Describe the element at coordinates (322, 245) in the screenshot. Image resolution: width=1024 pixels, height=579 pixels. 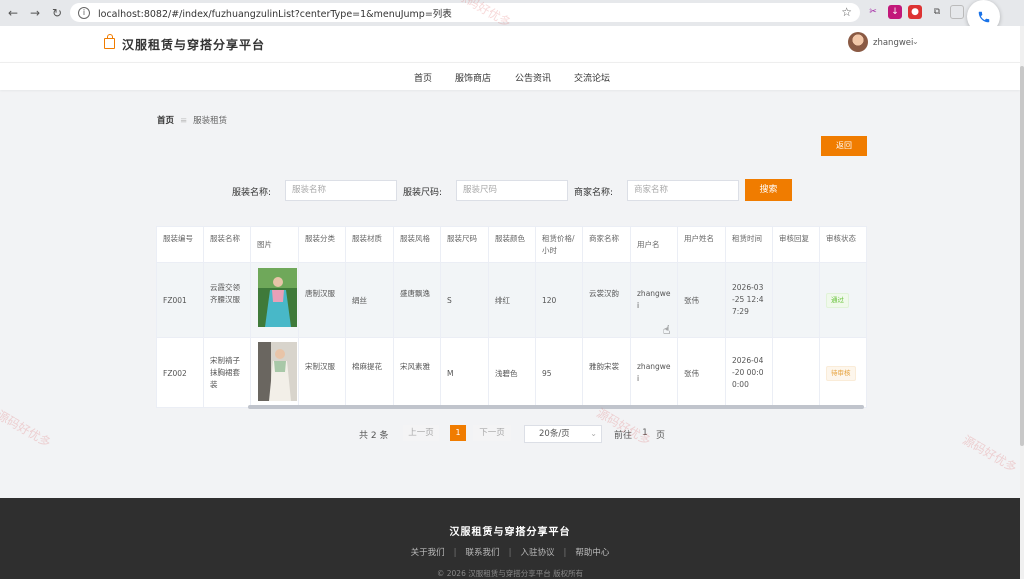
I see `column-header: 服装分类` at that location.